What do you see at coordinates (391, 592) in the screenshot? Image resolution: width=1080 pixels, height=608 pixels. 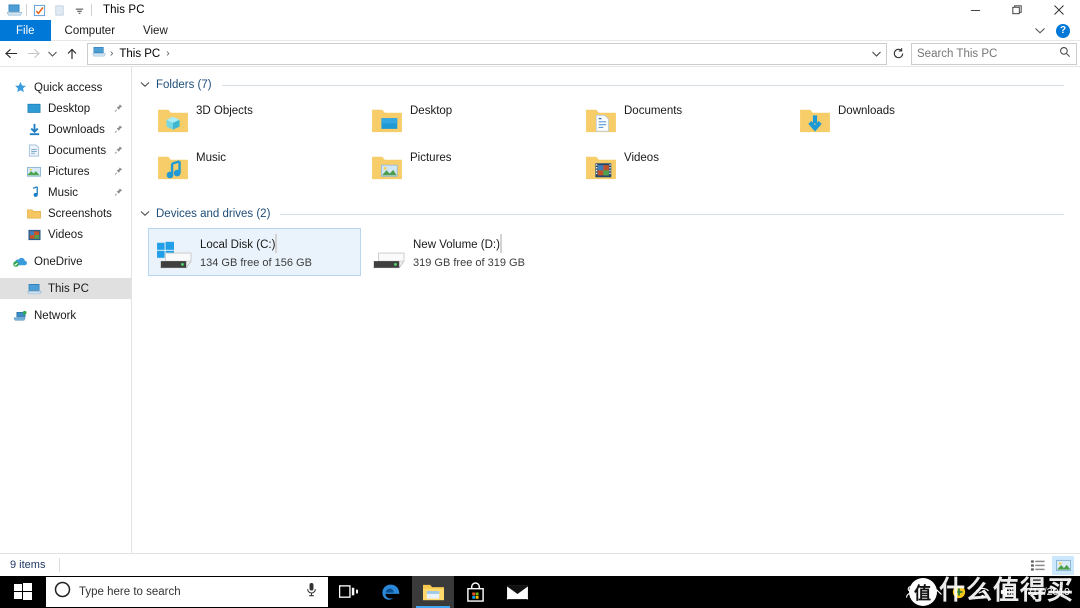 I see `edge-icon` at bounding box center [391, 592].